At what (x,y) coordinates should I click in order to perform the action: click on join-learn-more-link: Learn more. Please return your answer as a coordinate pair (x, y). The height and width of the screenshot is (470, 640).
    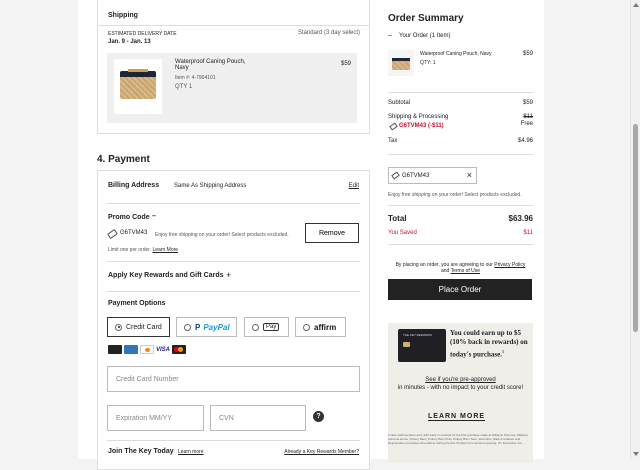
    Looking at the image, I should click on (191, 452).